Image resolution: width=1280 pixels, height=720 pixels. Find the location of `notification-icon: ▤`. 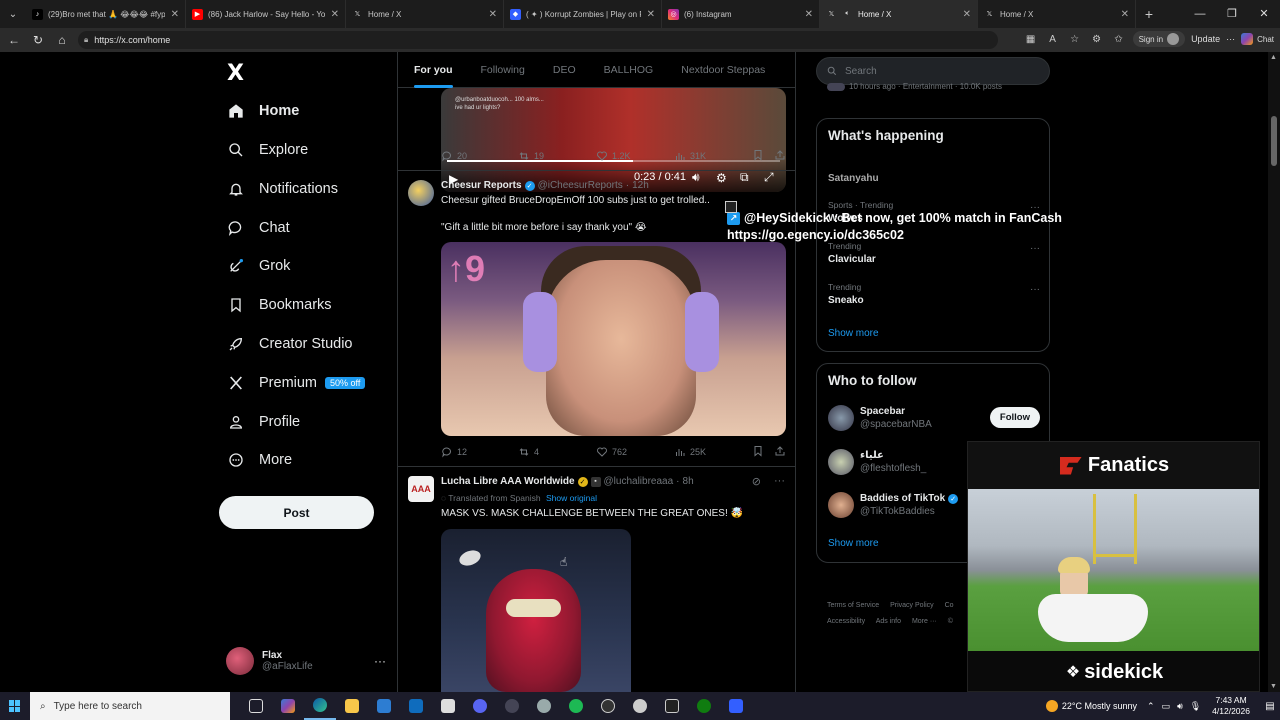

notification-icon: ▤ is located at coordinates (1270, 706).